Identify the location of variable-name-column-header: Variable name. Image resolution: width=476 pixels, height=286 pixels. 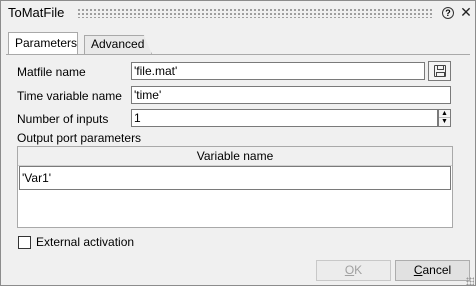
(235, 156).